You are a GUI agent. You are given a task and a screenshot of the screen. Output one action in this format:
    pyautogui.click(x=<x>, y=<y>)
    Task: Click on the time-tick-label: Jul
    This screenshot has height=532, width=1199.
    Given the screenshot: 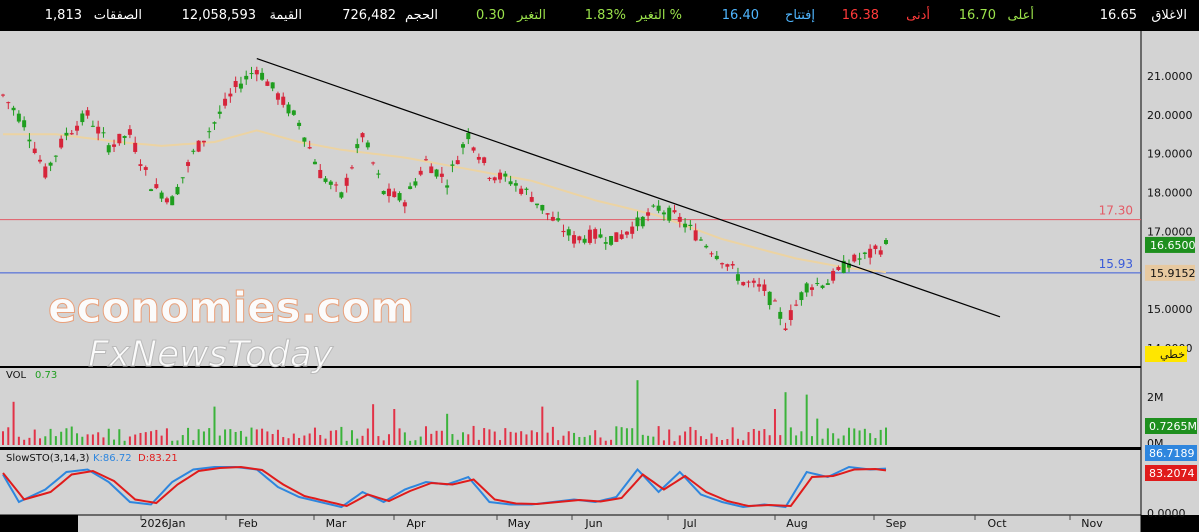 What is the action you would take?
    pyautogui.click(x=689, y=523)
    